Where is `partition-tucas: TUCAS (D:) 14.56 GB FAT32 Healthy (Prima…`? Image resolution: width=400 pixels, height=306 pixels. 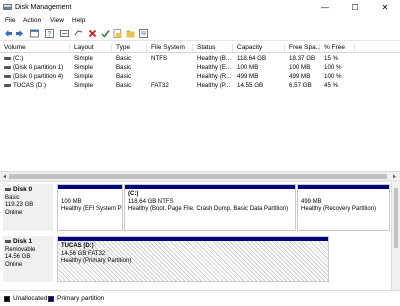 partition-tucas: TUCAS (D:) 14.56 GB FAT32 Healthy (Prima… is located at coordinates (193, 259).